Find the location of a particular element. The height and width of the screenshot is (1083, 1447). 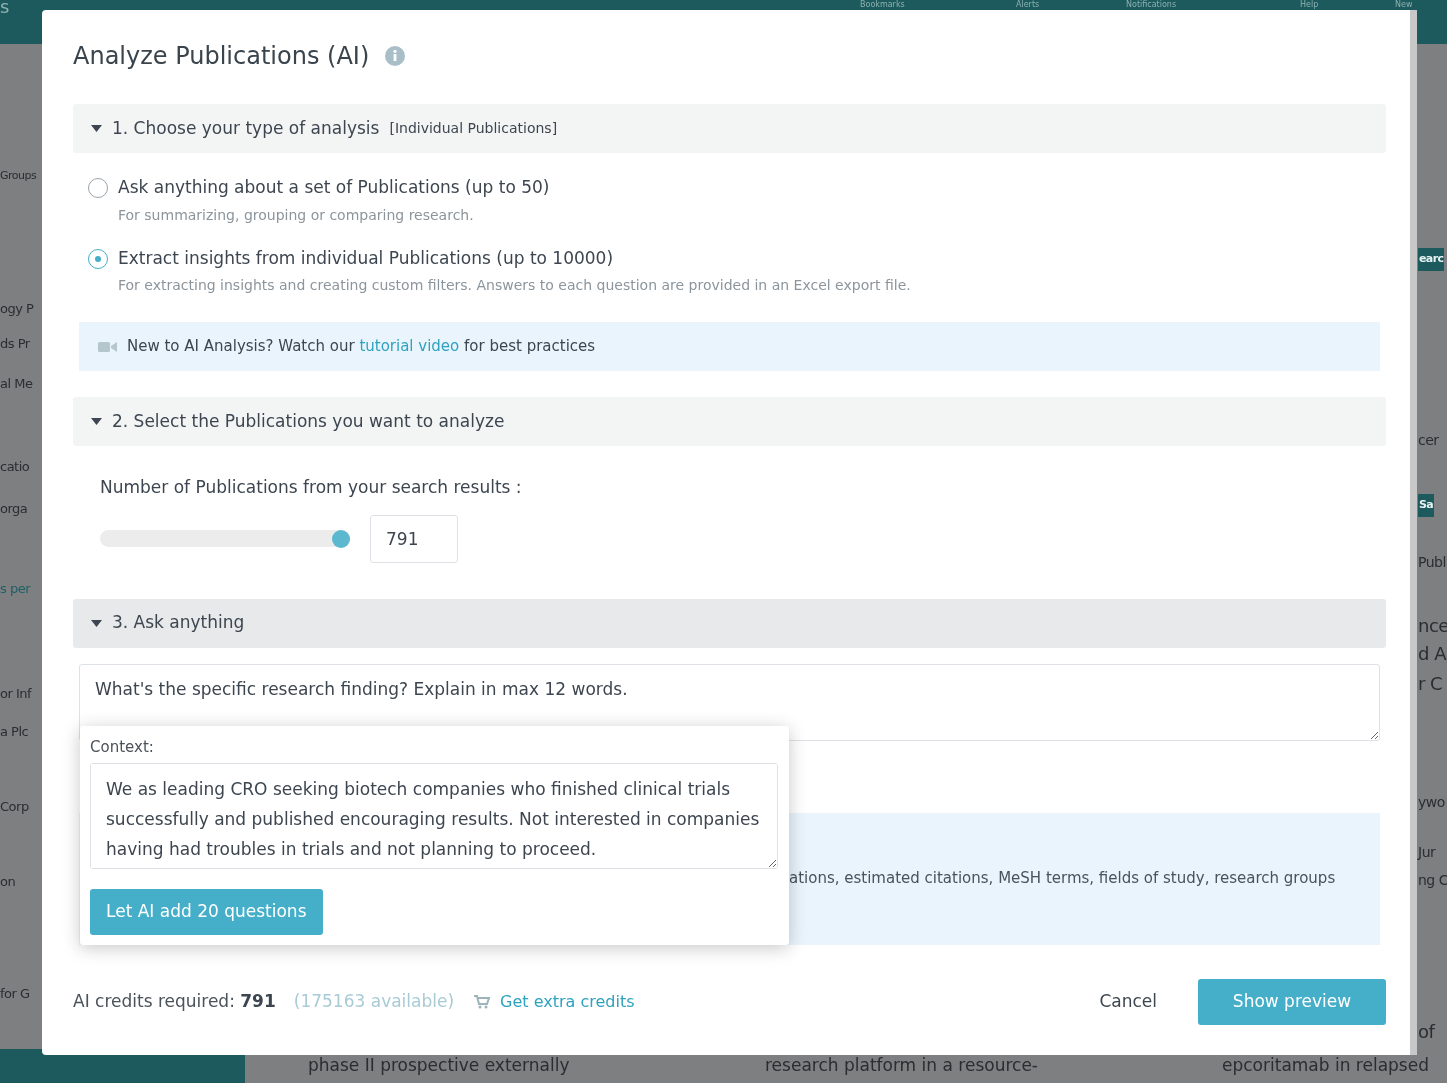

page-text-fragment: d A is located at coordinates (1432, 654).